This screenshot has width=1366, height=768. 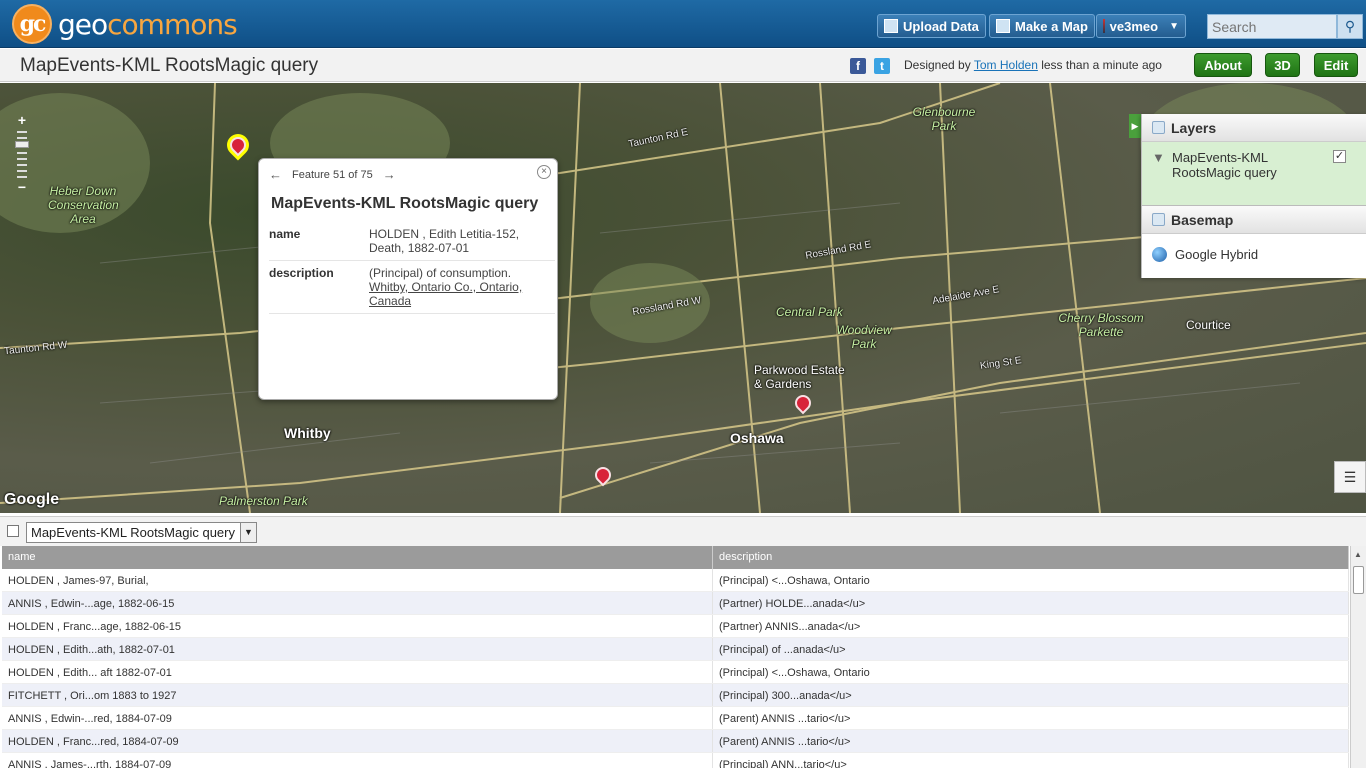 I want to click on table-icon, so click(x=13, y=531).